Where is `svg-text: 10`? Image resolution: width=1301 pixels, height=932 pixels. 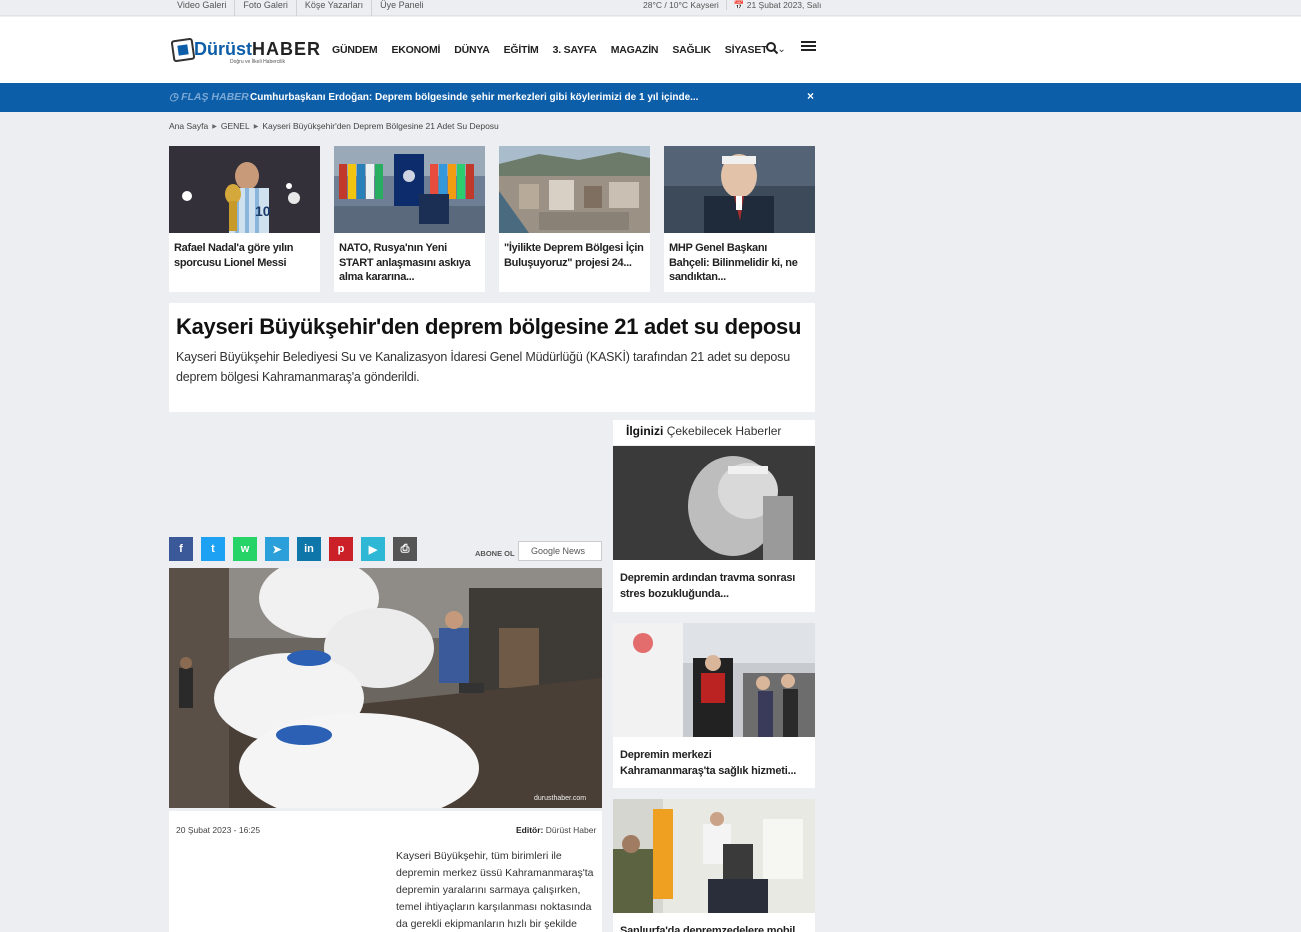 svg-text: 10 is located at coordinates (263, 211).